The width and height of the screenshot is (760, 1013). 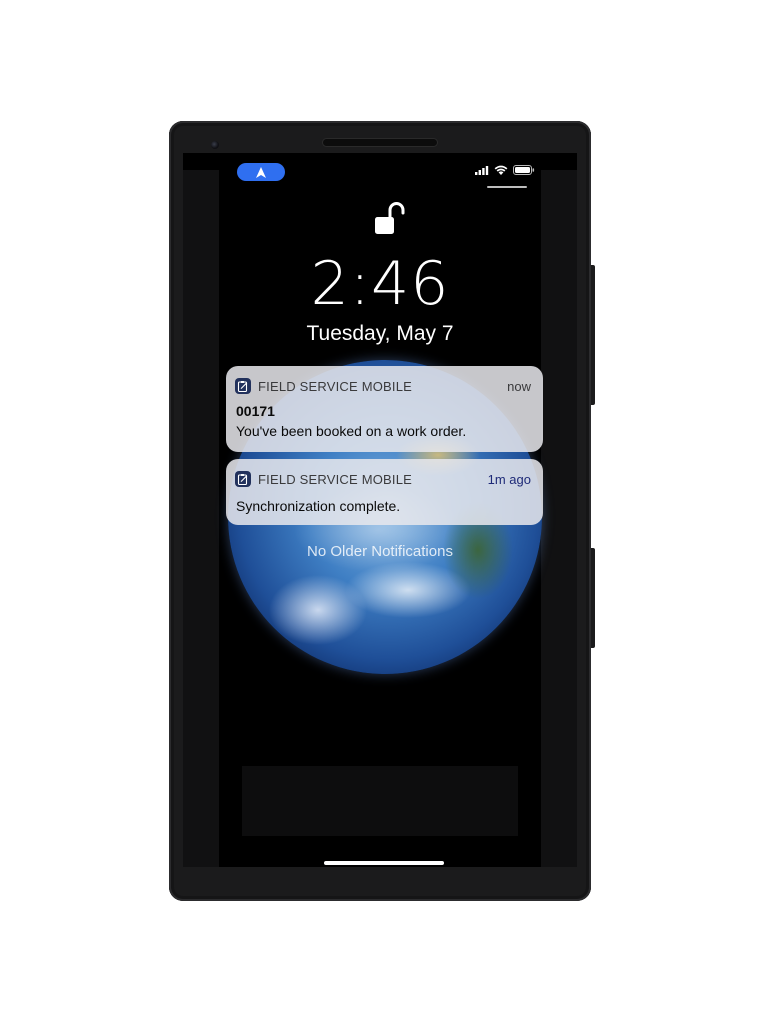 What do you see at coordinates (524, 170) in the screenshot?
I see `battery-icon` at bounding box center [524, 170].